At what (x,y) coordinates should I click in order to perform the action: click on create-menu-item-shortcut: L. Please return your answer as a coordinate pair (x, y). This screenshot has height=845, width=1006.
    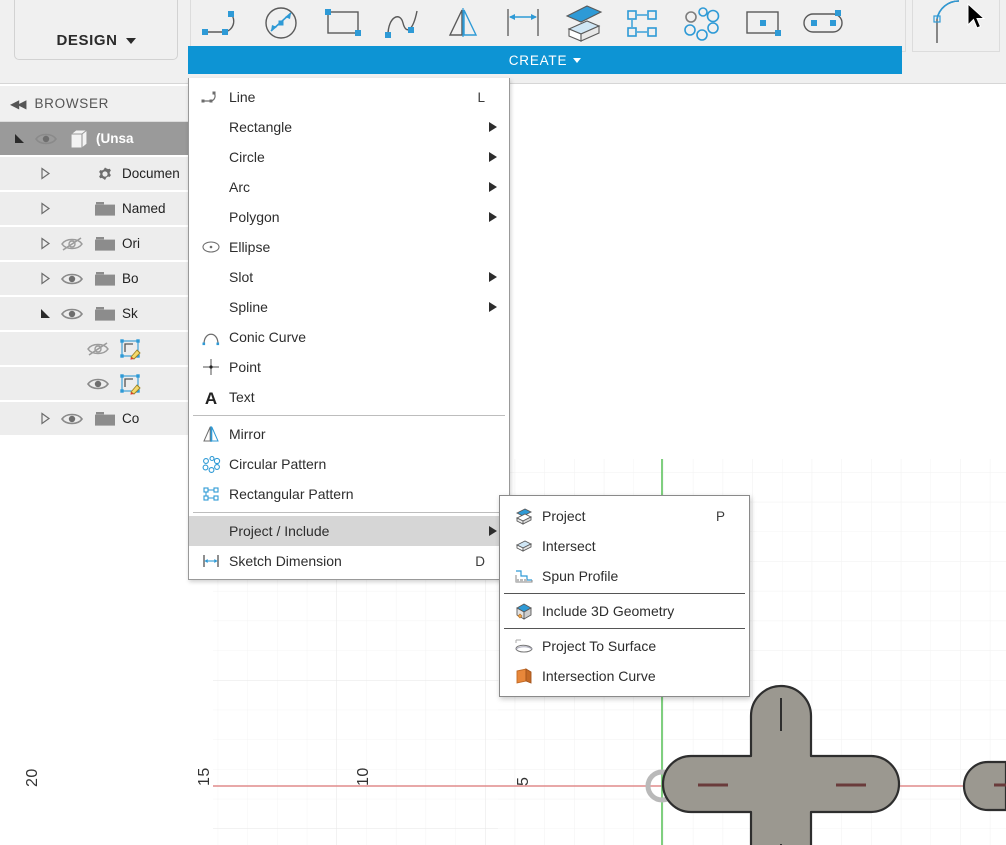
    Looking at the image, I should click on (481, 97).